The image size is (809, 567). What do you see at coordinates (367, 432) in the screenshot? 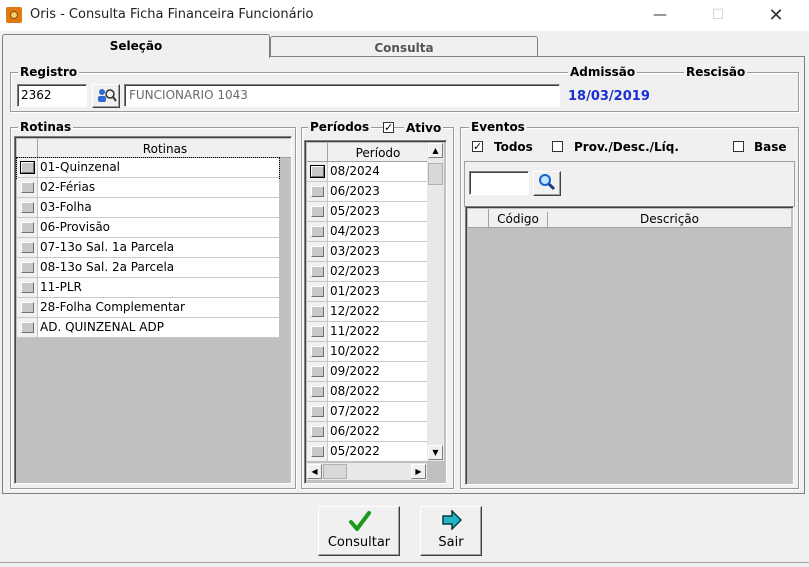
I see `periodo-row: 06/2022` at bounding box center [367, 432].